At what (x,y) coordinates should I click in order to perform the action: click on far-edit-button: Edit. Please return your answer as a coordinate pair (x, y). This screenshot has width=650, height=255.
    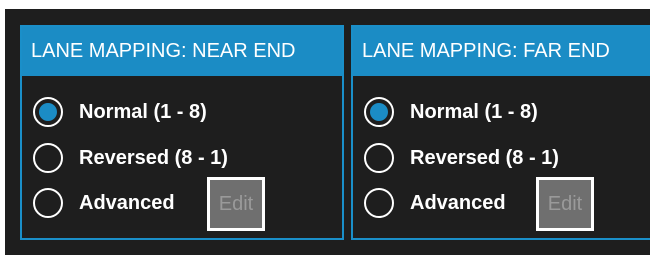
    Looking at the image, I should click on (565, 204).